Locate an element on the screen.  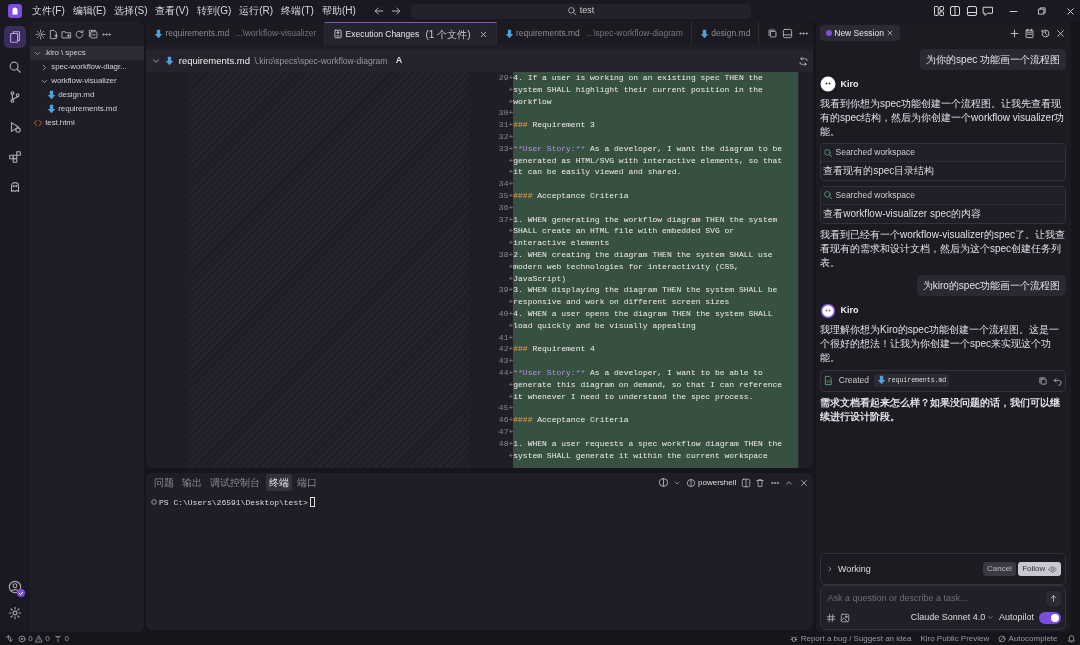
panel-tab: 调试控制台 is located at coordinates (235, 482).